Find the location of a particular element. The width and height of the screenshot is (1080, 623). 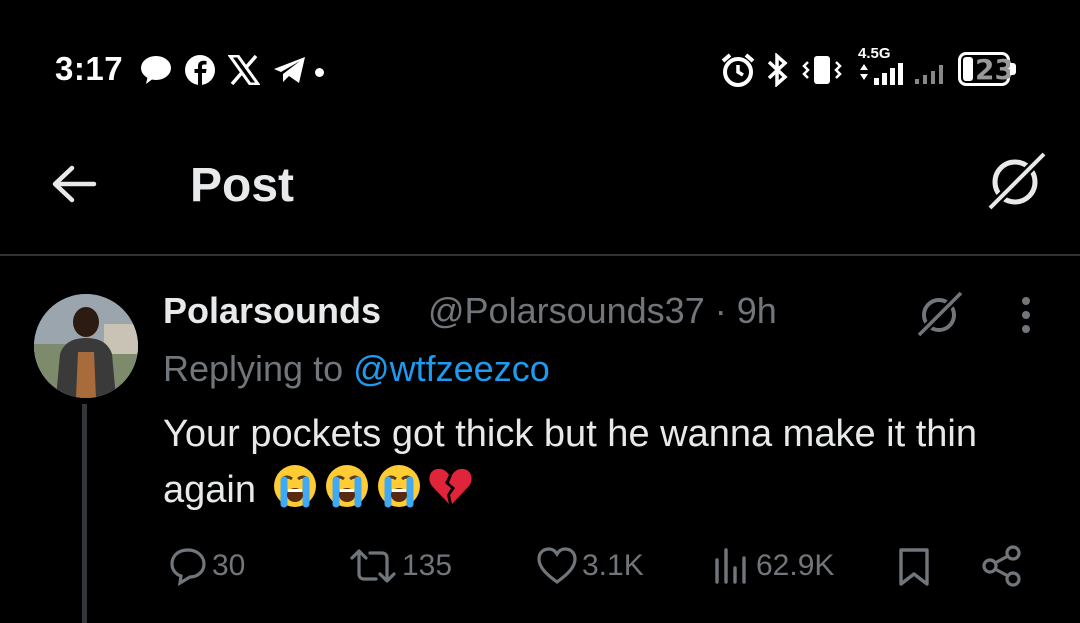

reply-button: 30 is located at coordinates (206, 566).